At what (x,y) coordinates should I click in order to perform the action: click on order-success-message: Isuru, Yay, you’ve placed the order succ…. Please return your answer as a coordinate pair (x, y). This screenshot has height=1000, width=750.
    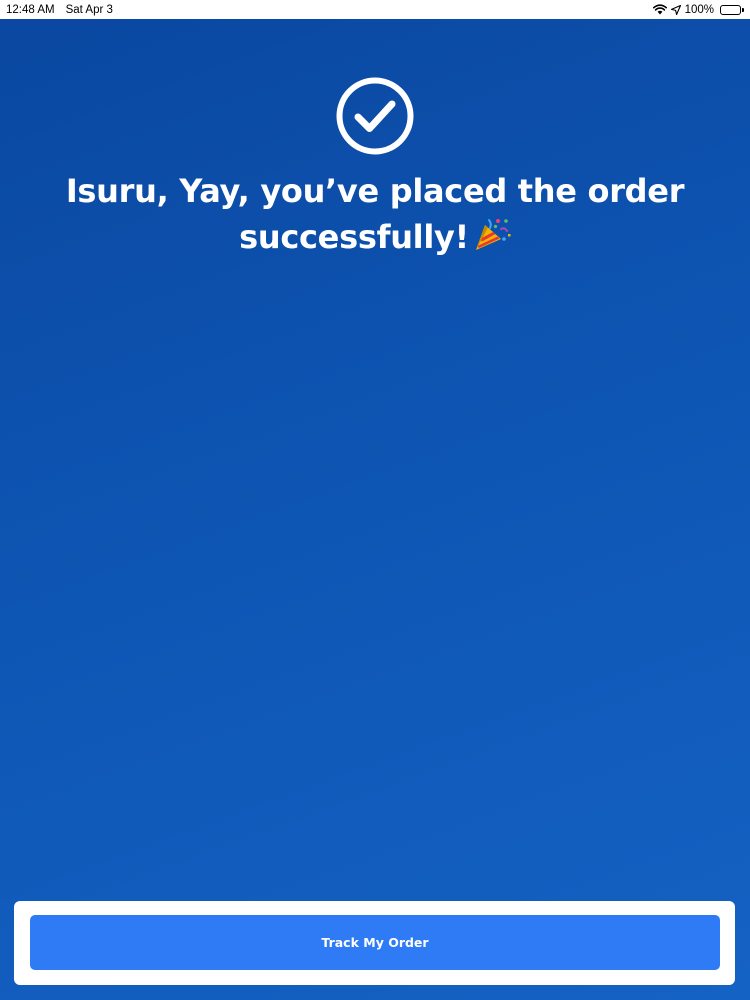
    Looking at the image, I should click on (375, 214).